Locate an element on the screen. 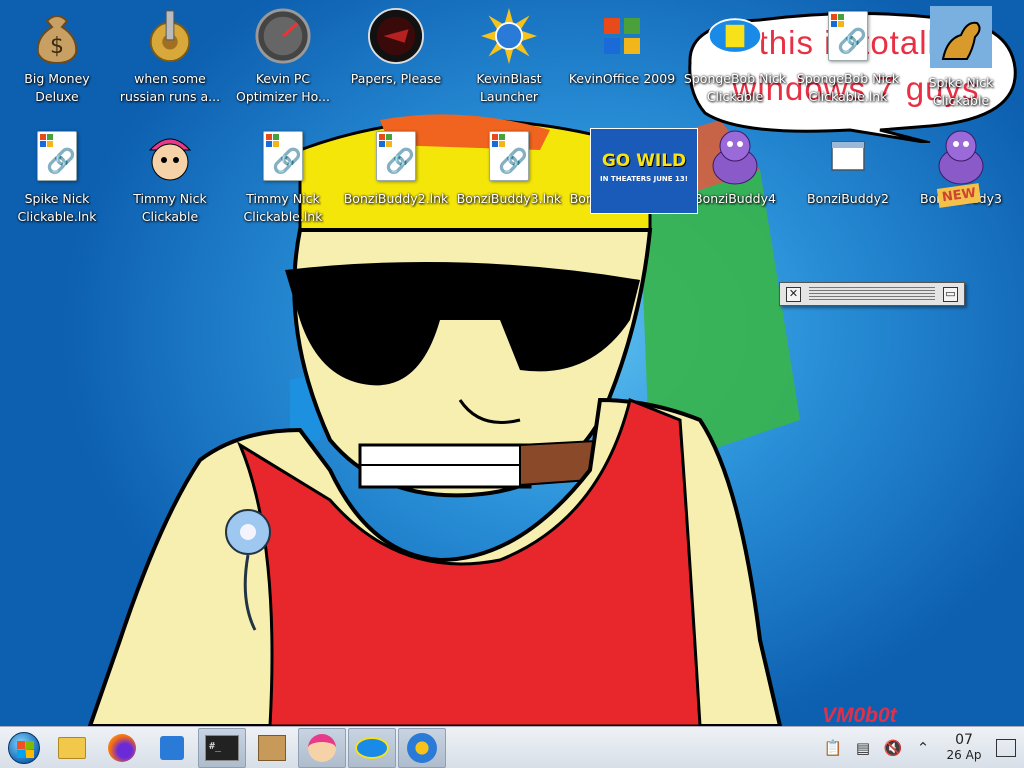 This screenshot has height=768, width=1024. desktop-icon-label: Big Money Deluxe is located at coordinates (57, 87).